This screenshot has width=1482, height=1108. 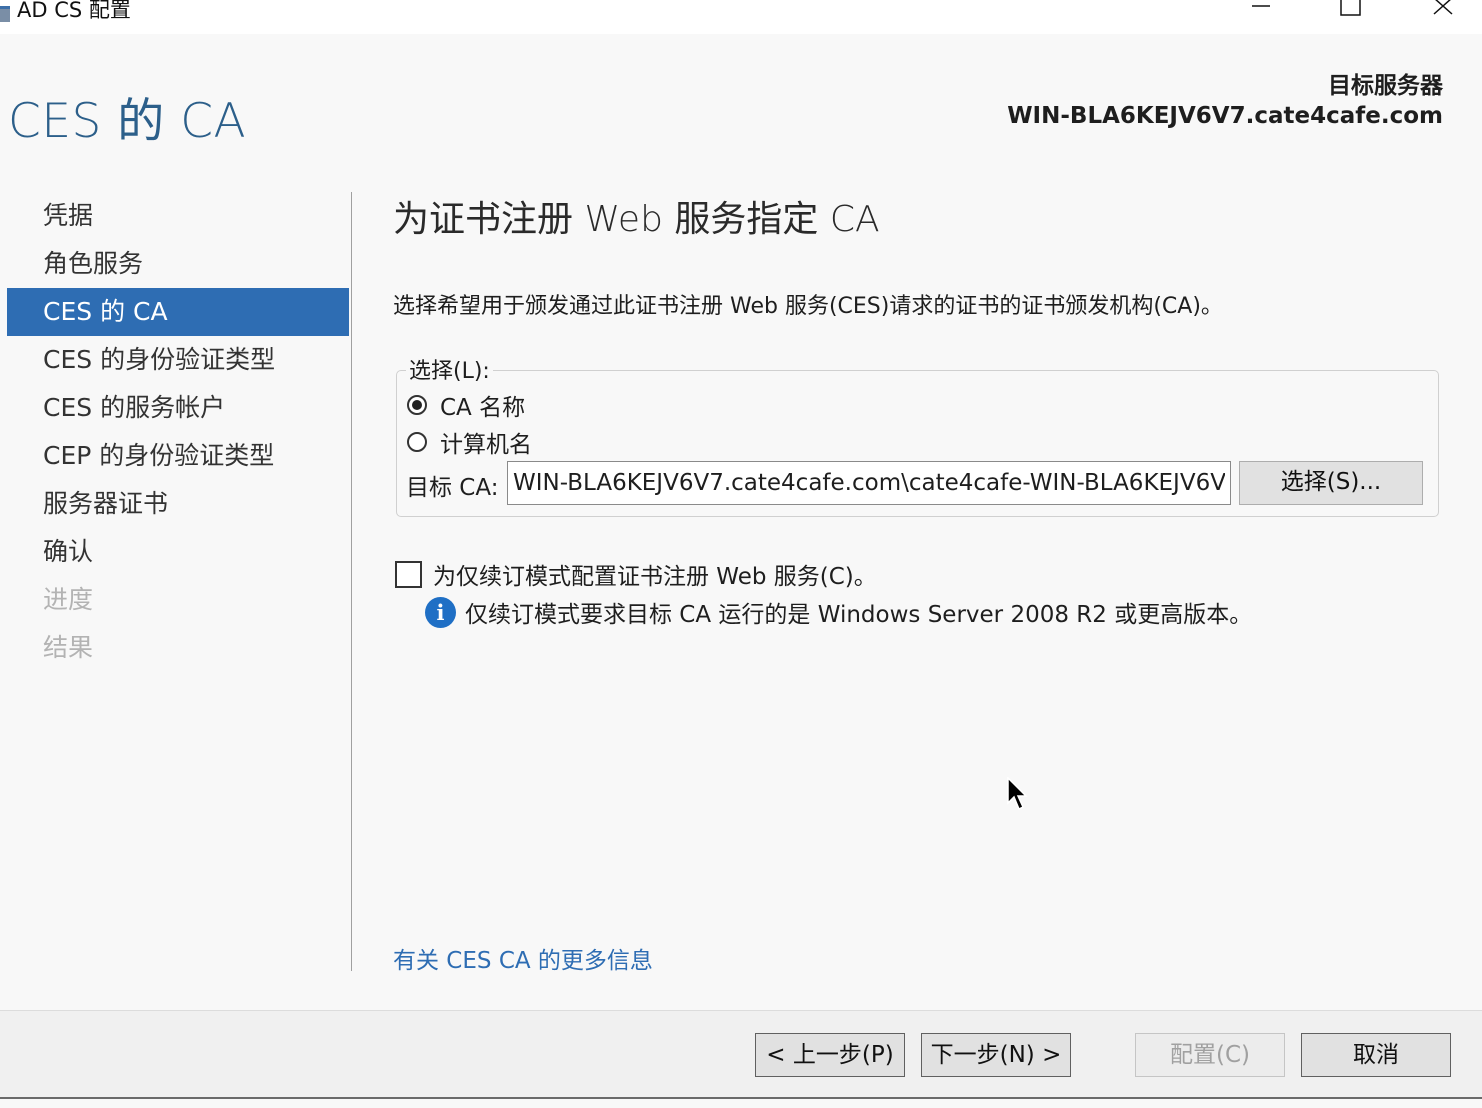 What do you see at coordinates (178, 360) in the screenshot?
I see `sidebar-item-ces-auth-type: CES 的身份验证类型` at bounding box center [178, 360].